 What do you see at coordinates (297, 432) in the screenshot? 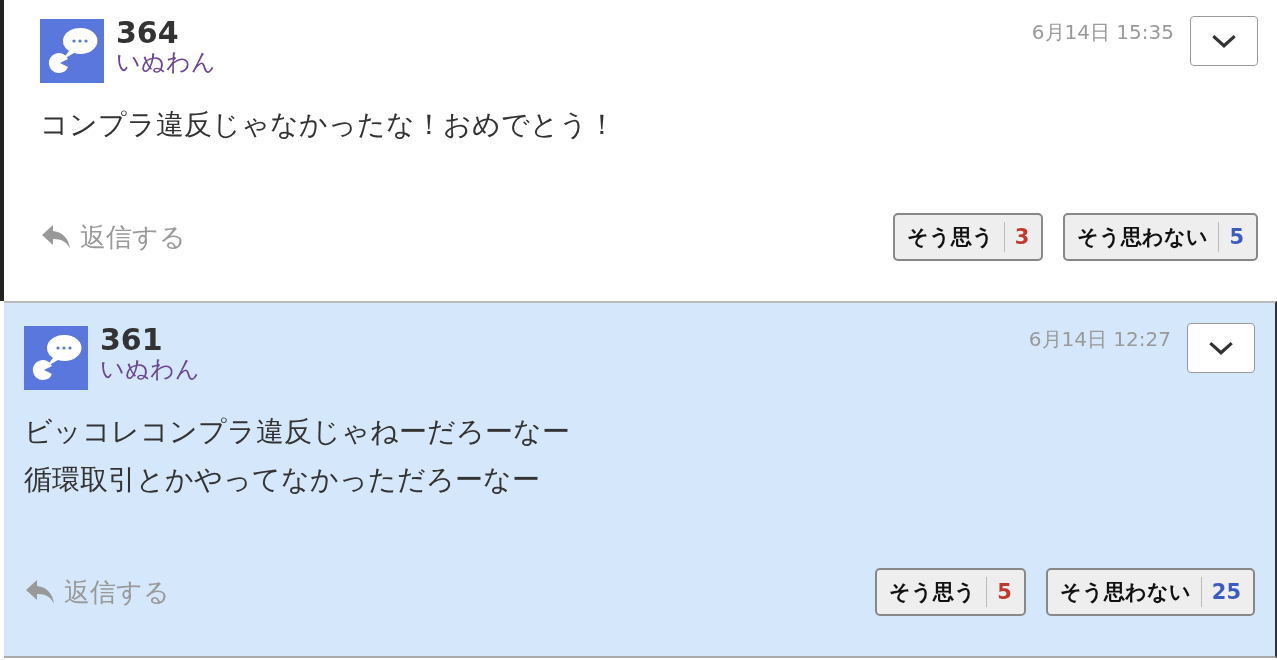
I see `comment-text: ビッコレコンプラ違反じゃねーだろーなー` at bounding box center [297, 432].